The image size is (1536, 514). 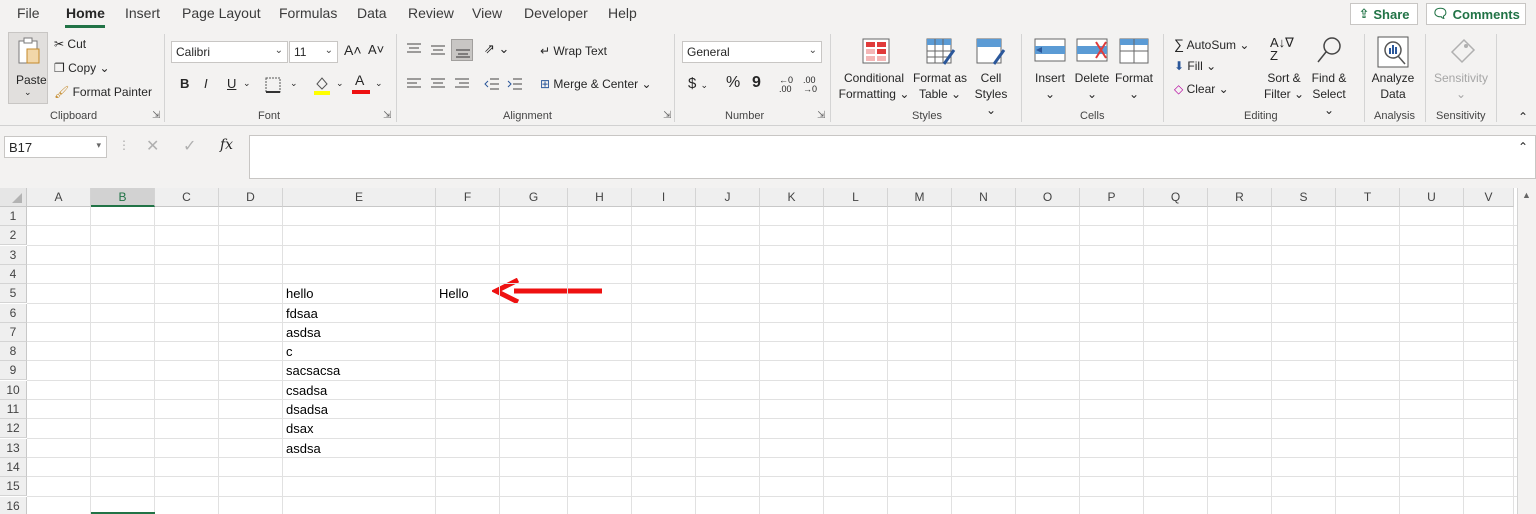 I want to click on row-header-13: 13, so click(x=13, y=448).